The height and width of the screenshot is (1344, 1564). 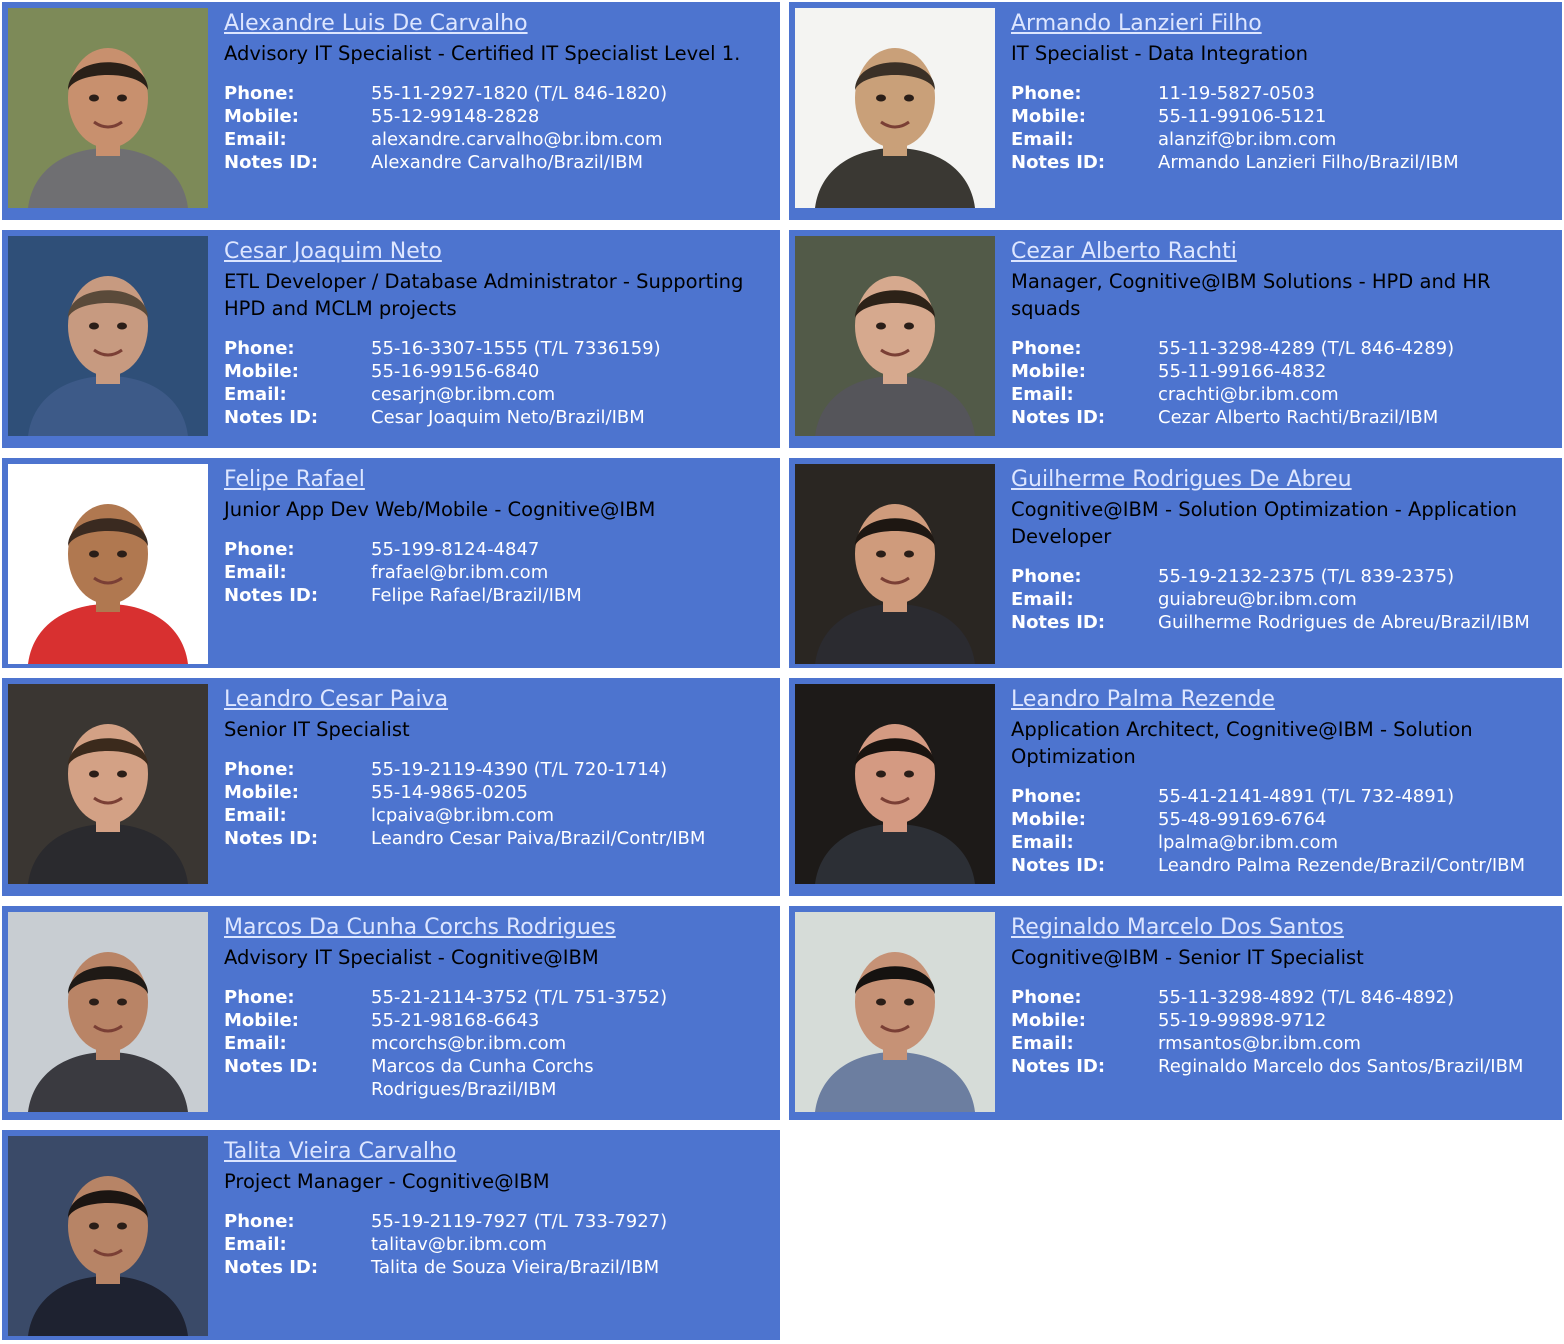 I want to click on email-value-link: mcorchs@br.ibm.com, so click(x=468, y=1043).